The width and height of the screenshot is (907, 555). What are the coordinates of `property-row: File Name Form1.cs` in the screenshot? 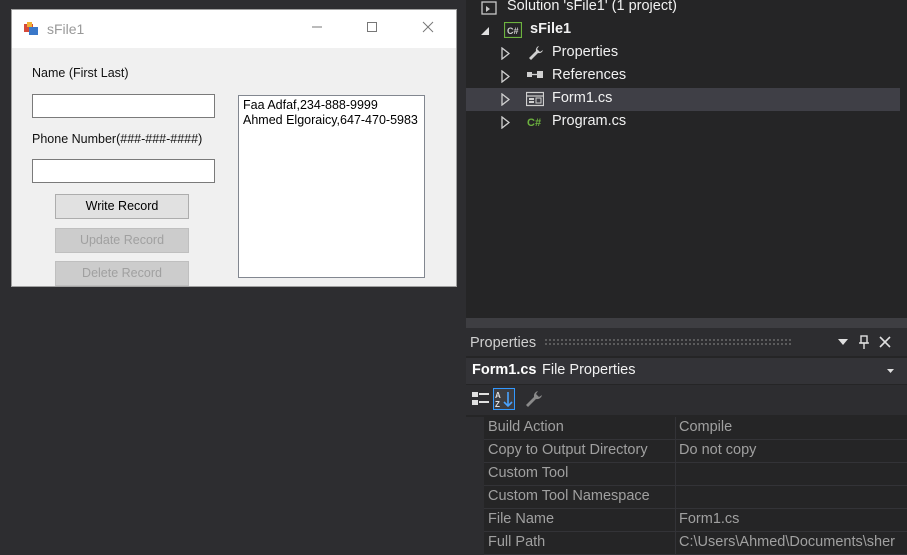 It's located at (695, 520).